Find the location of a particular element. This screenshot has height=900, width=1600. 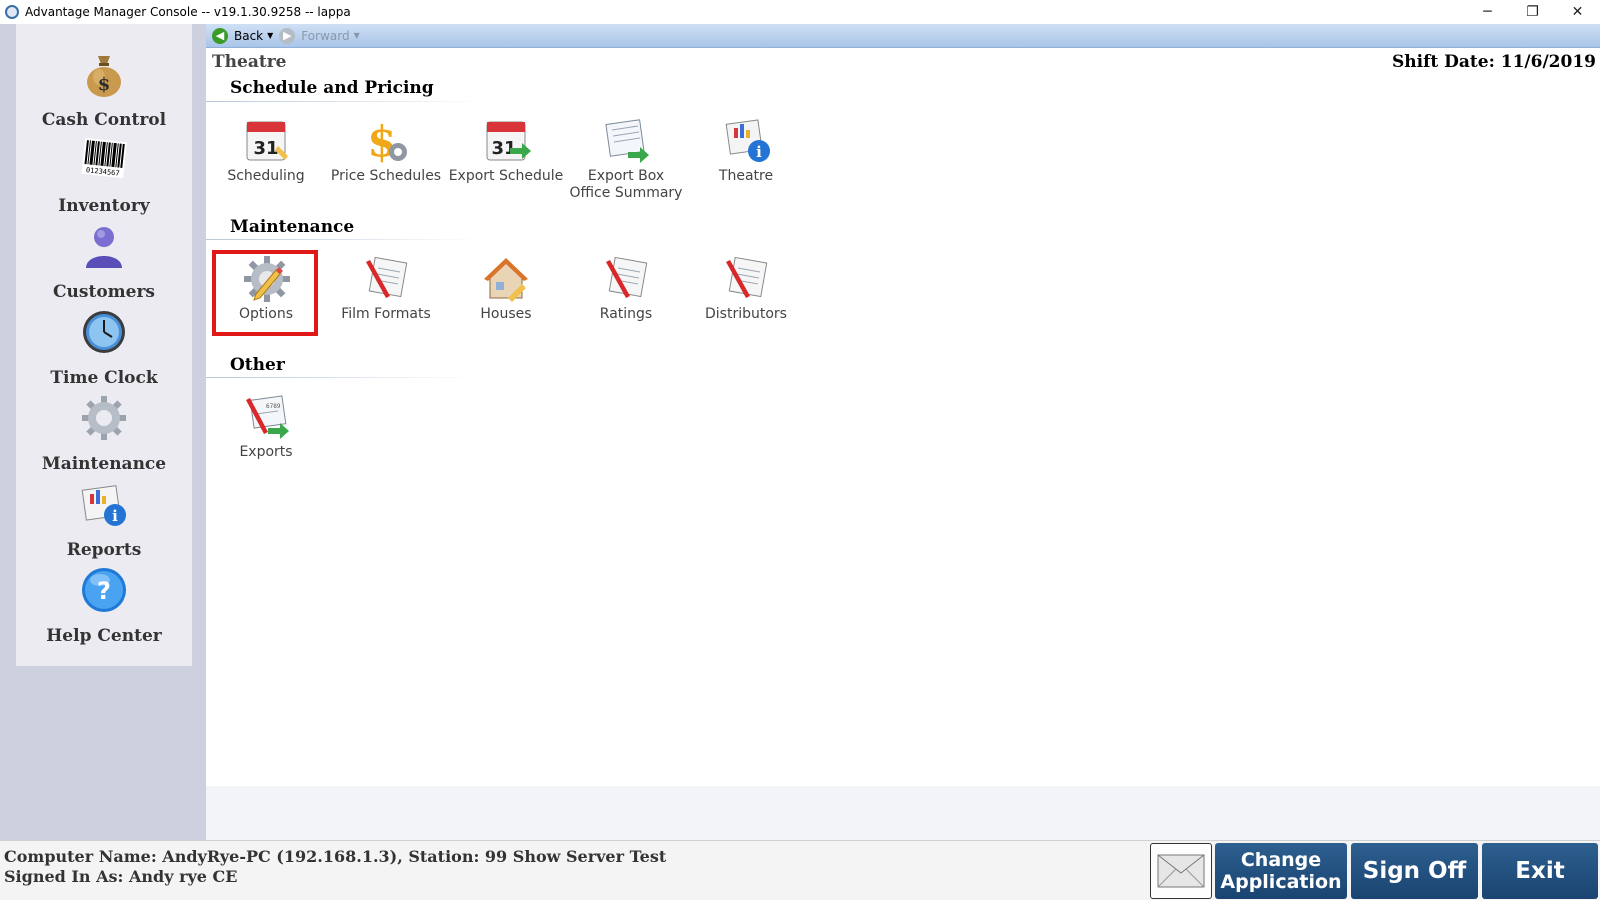

back-label: Back is located at coordinates (249, 35).